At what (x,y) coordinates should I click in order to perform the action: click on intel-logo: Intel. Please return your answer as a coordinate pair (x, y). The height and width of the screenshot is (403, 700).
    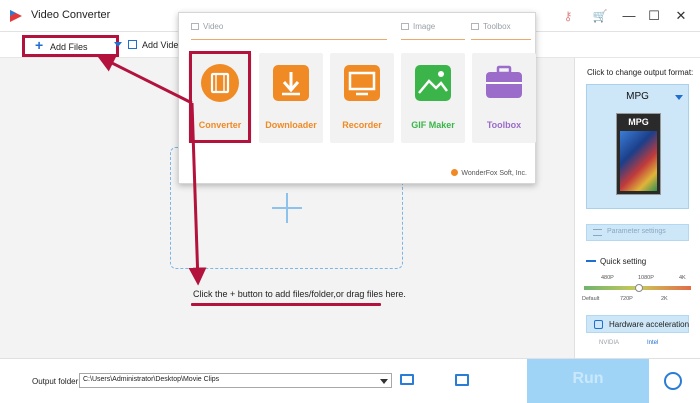
    Looking at the image, I should click on (653, 343).